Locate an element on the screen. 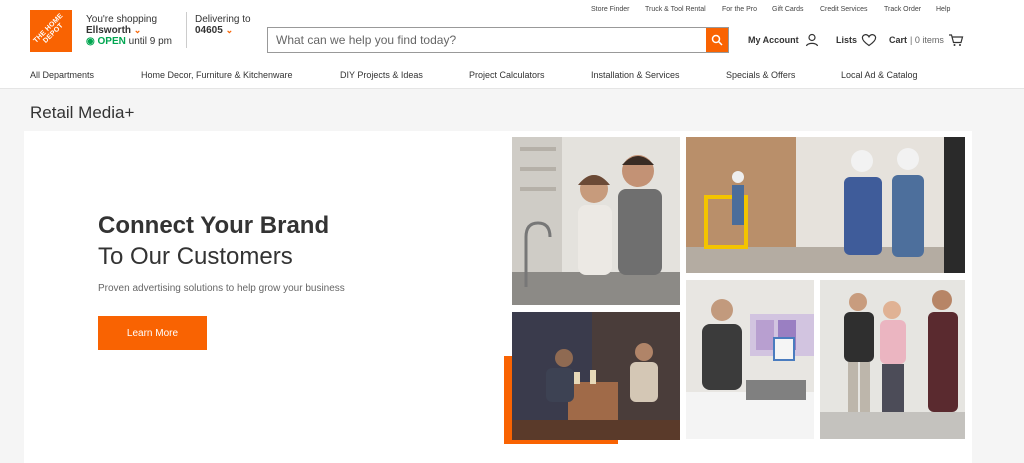  hero-subheadline: To Our Customers is located at coordinates (195, 256).